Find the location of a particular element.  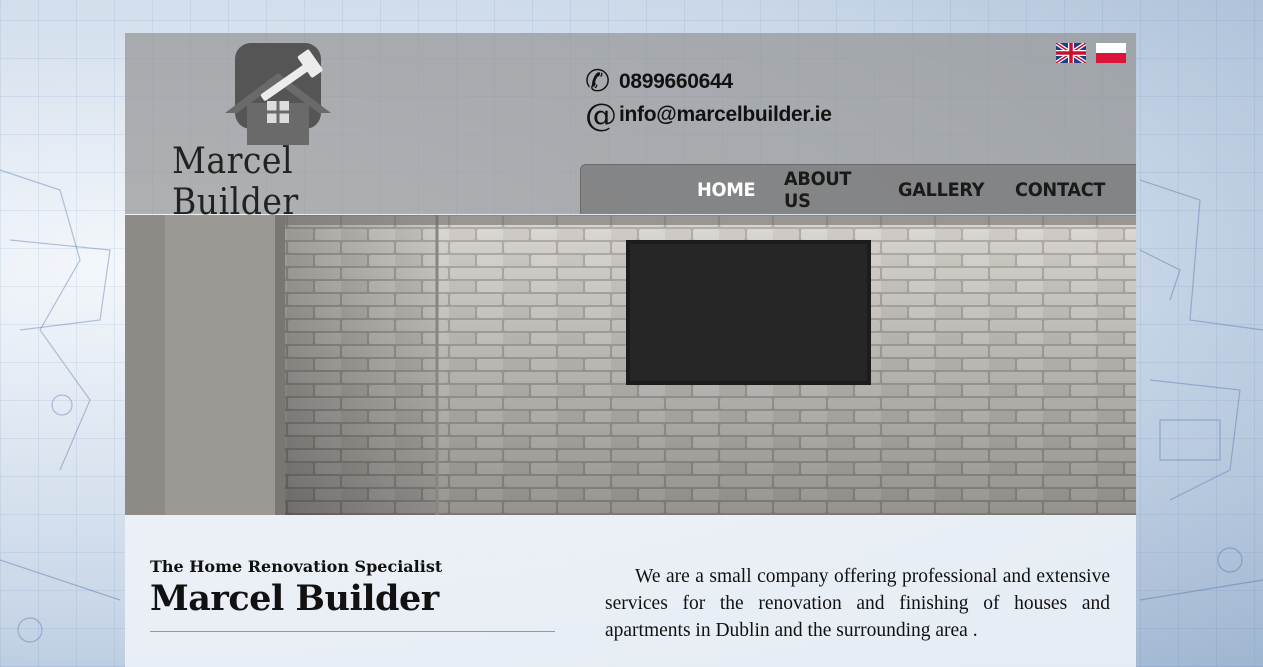

email-row: @ info@marcelbuilder.ie is located at coordinates (708, 114).